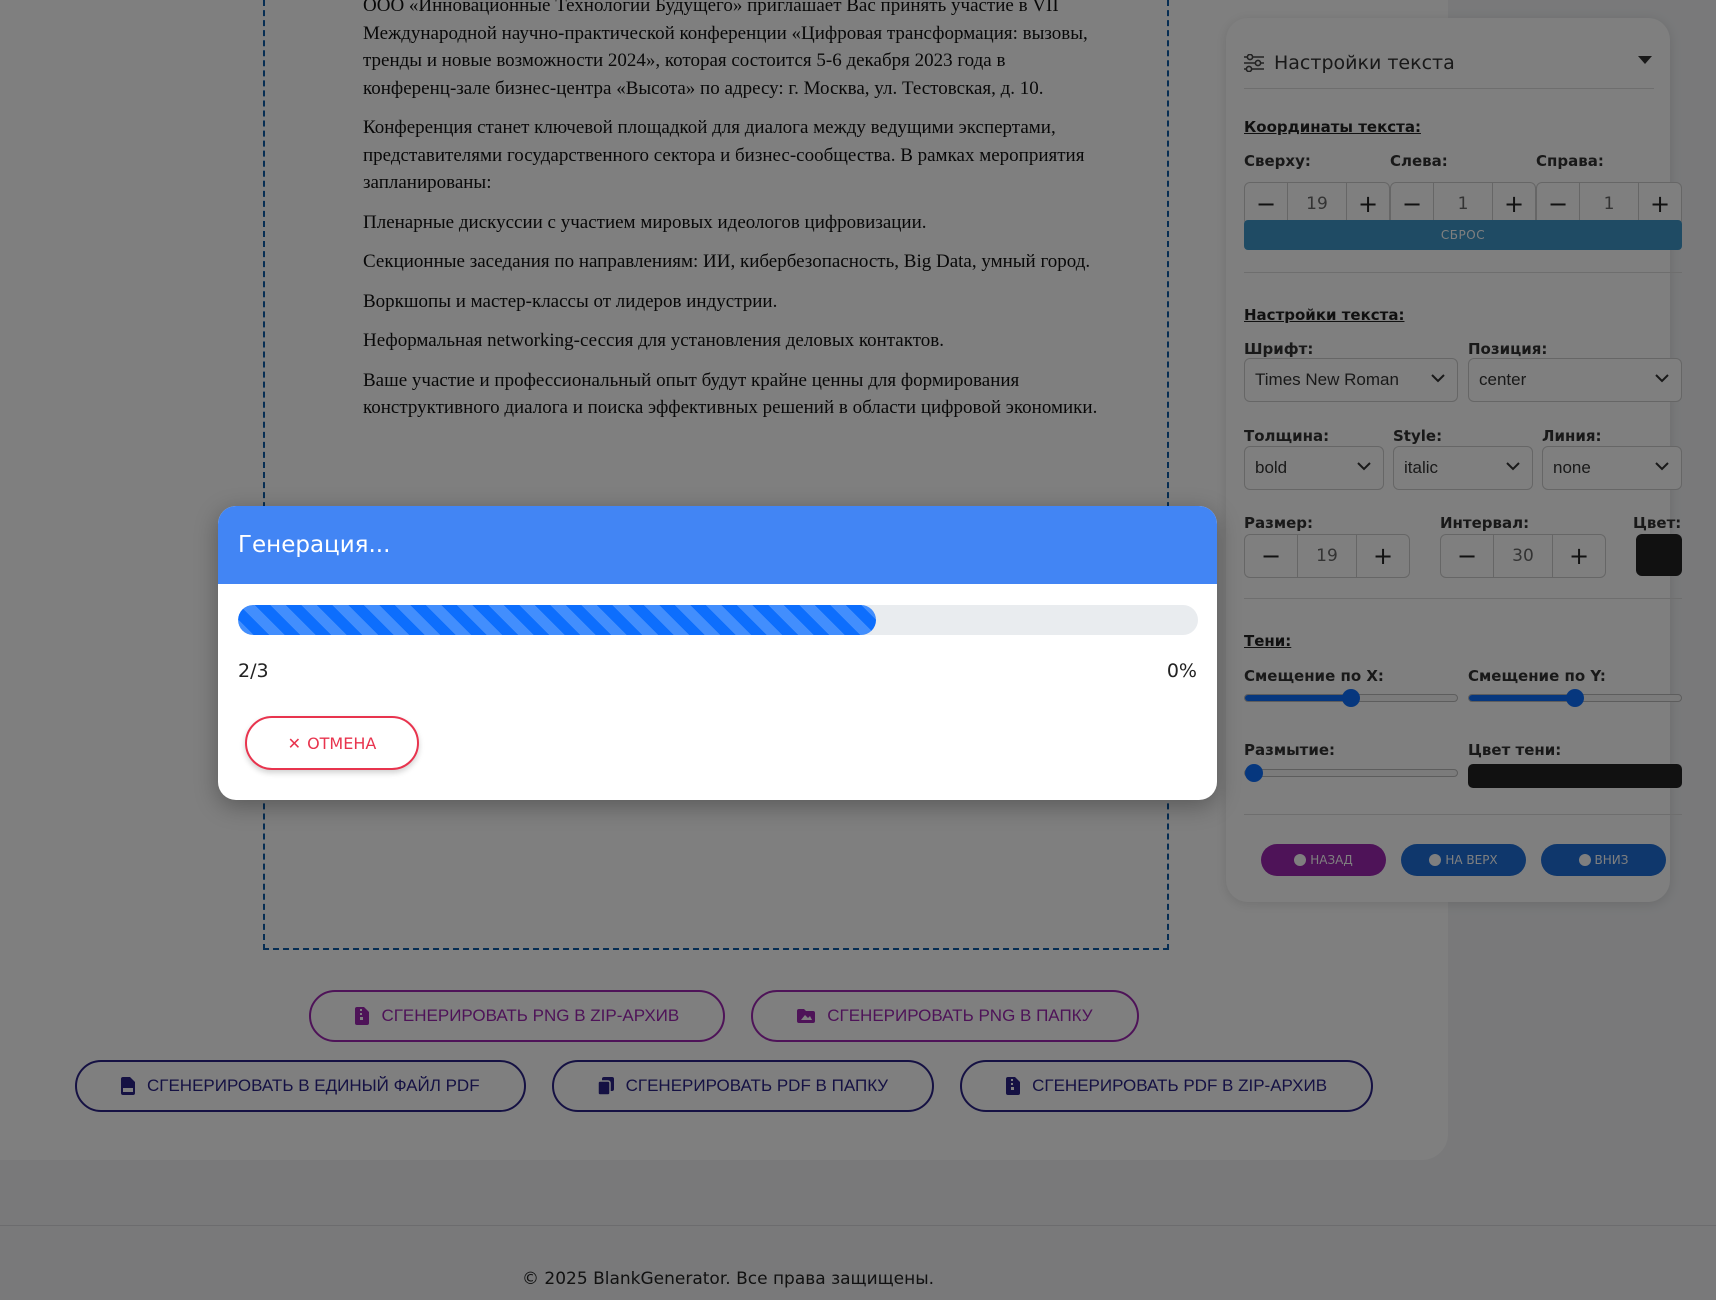  I want to click on progress-count: 2/3, so click(253, 671).